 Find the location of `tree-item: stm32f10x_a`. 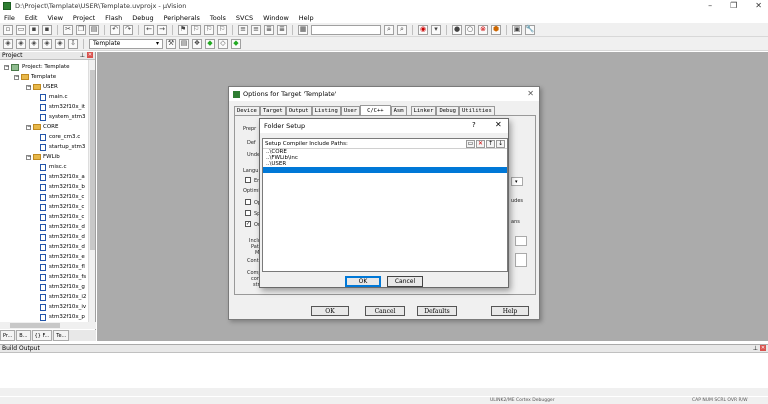

tree-item: stm32f10x_a is located at coordinates (62, 177).